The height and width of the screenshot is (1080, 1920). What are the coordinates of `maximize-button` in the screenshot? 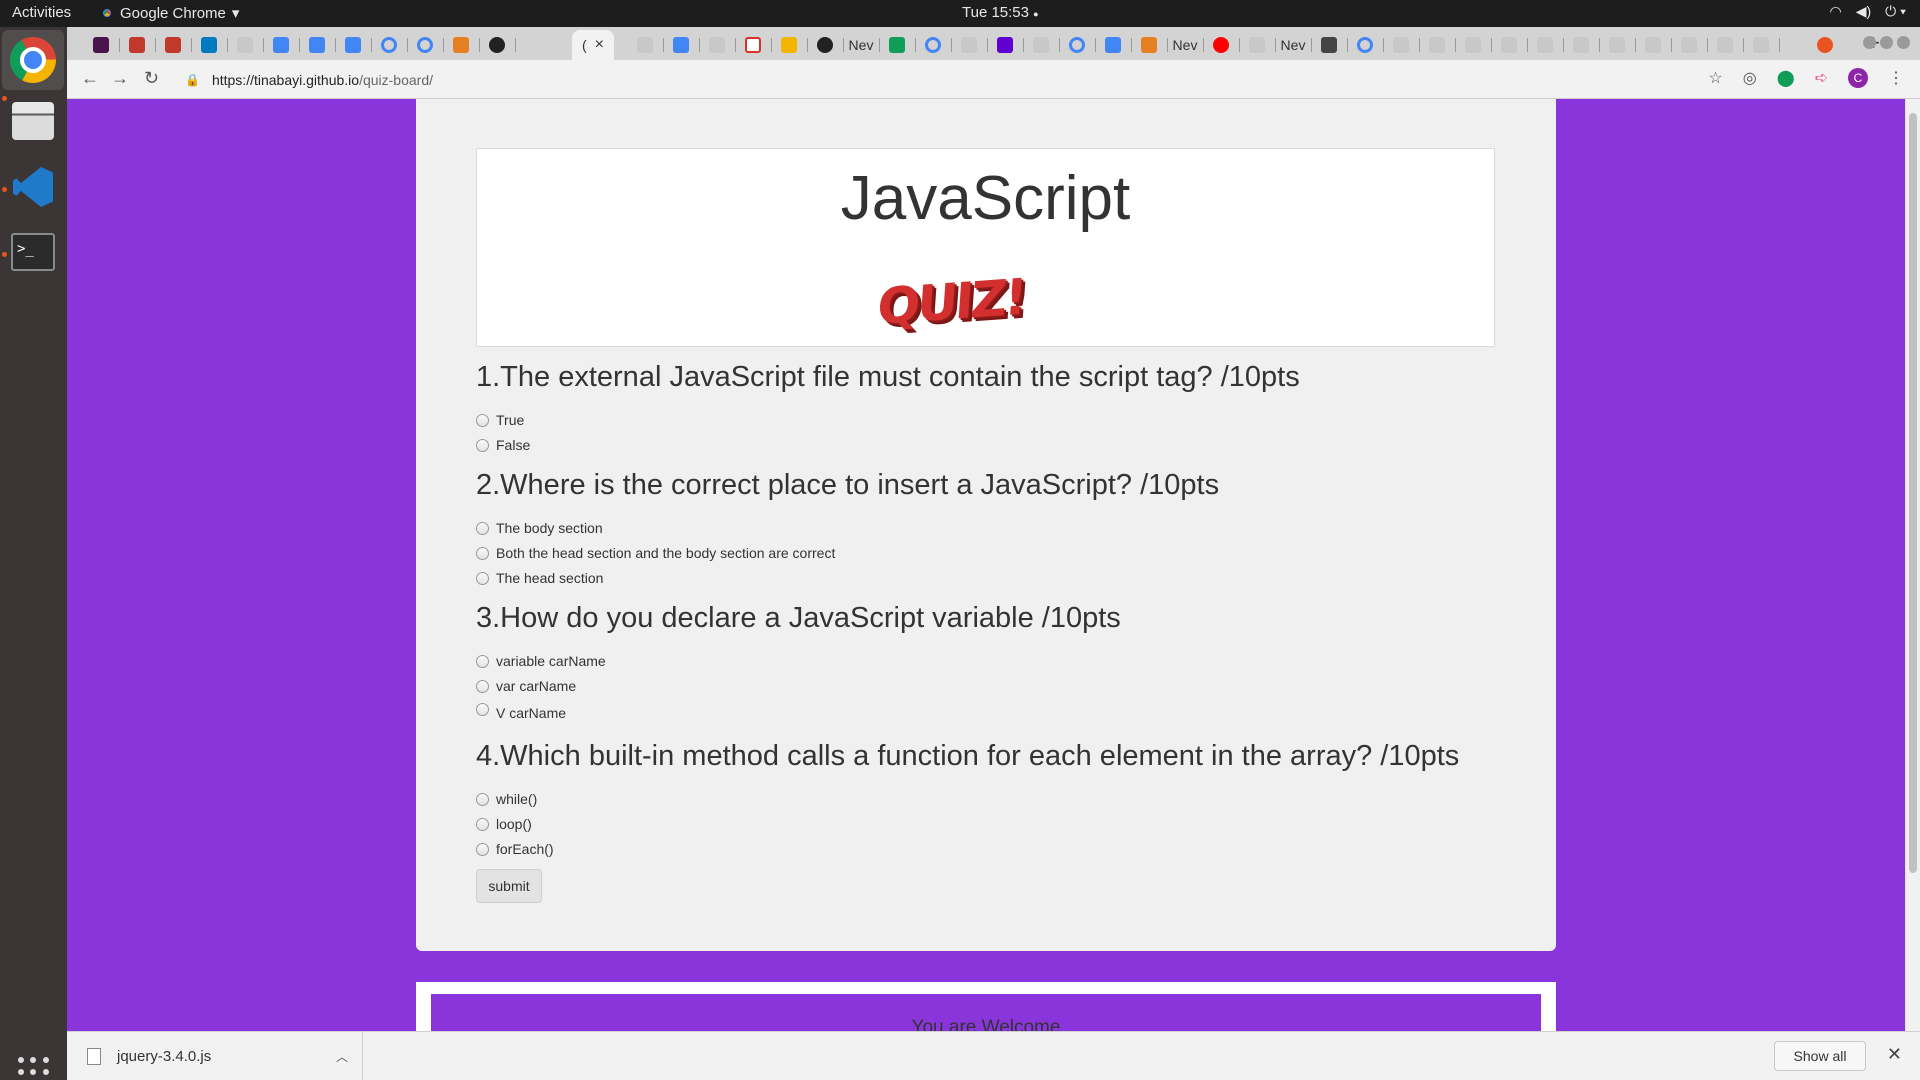 It's located at (1886, 42).